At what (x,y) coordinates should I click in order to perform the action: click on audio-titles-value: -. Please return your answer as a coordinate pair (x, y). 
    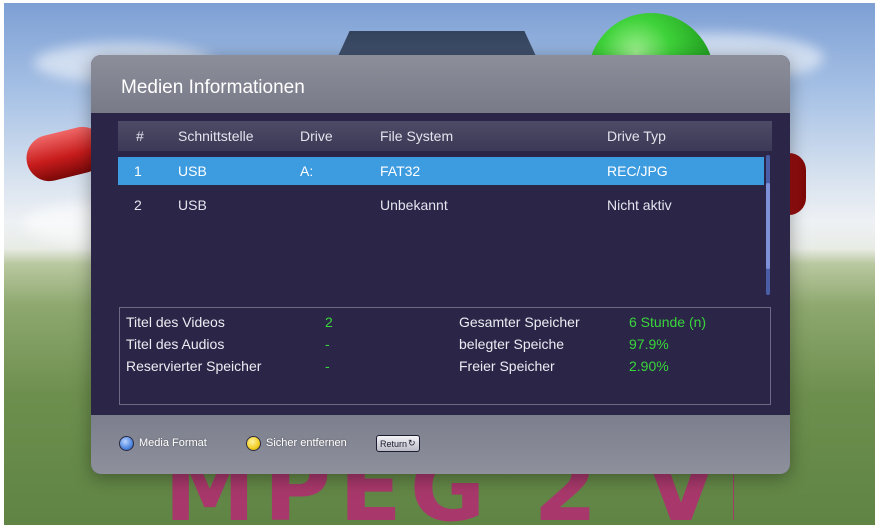
    Looking at the image, I should click on (327, 344).